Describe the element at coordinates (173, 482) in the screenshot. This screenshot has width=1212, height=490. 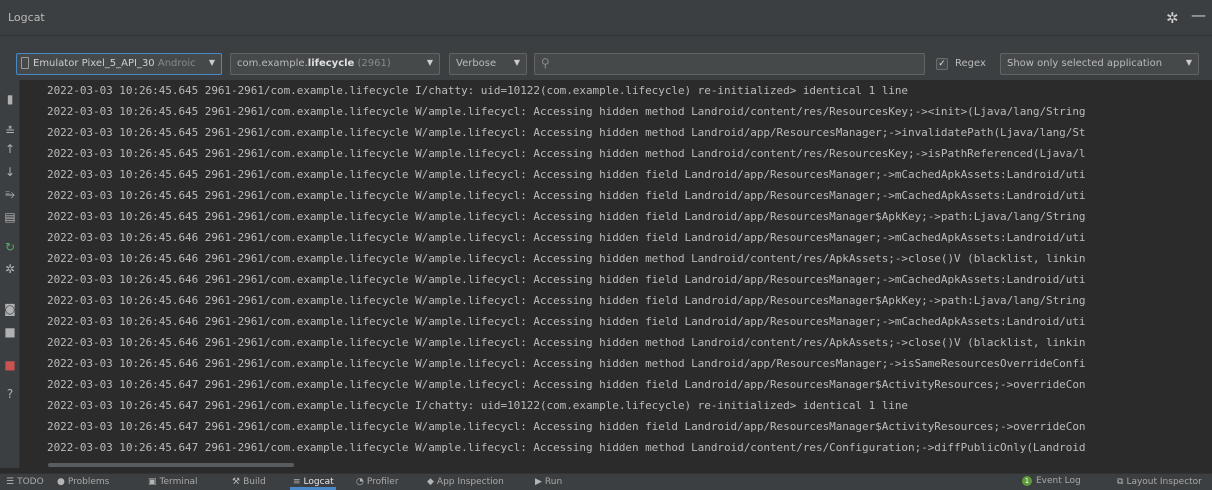
I see `tab-terminal: ▣ Terminal` at that location.